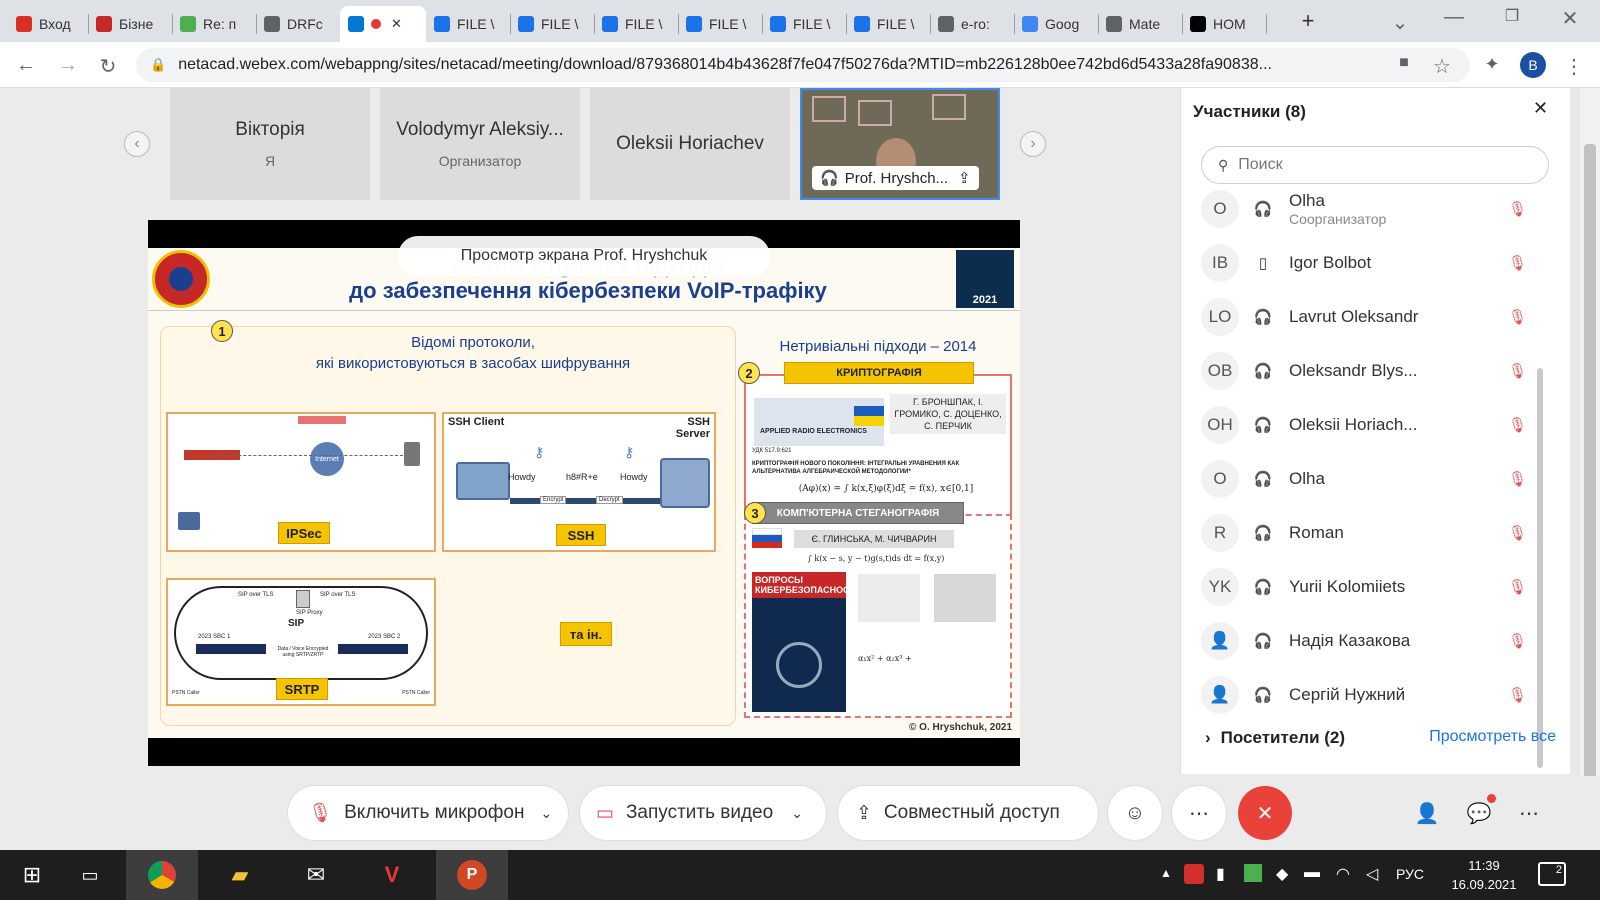  Describe the element at coordinates (1376, 533) in the screenshot. I see `participant-row: R 🎧 Roman 🎙` at that location.